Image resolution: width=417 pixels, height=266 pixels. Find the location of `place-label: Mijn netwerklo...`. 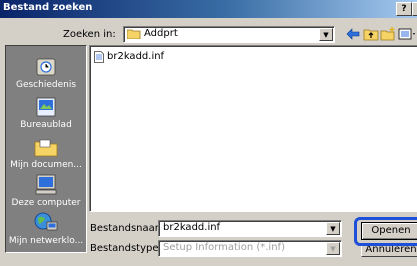

place-label: Mijn netwerklo... is located at coordinates (46, 241).